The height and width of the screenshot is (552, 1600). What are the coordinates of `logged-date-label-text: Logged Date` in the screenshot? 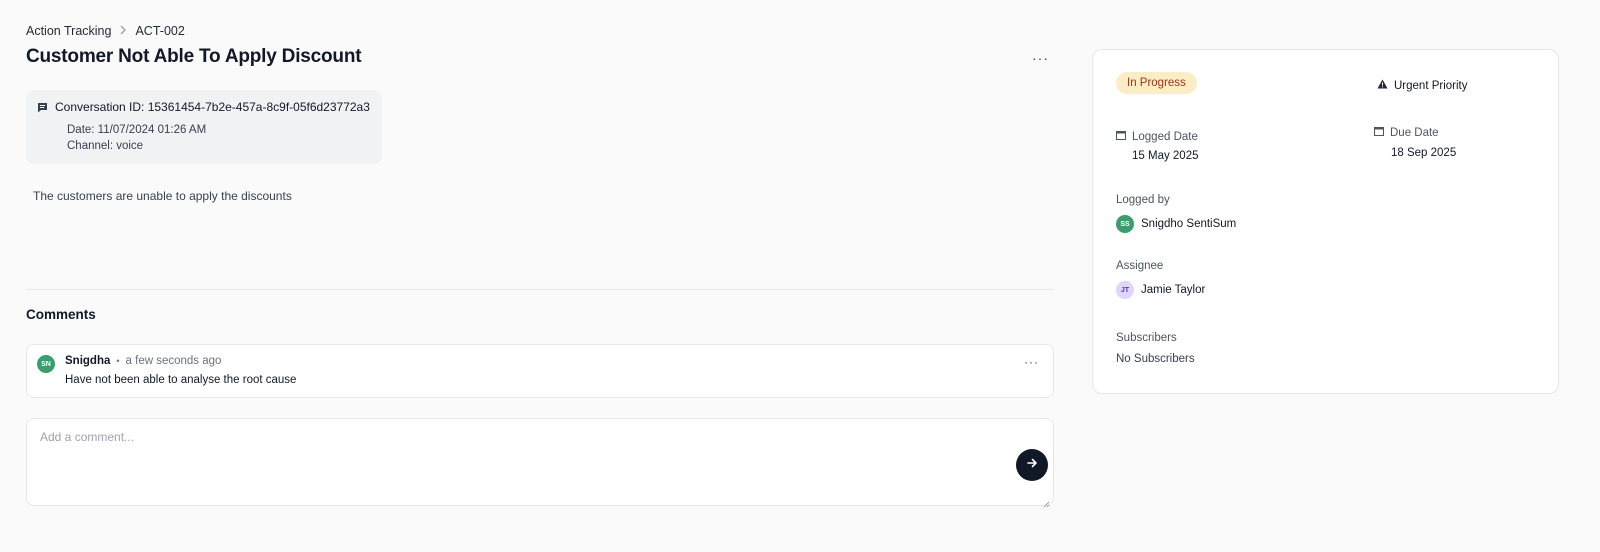 It's located at (1165, 136).